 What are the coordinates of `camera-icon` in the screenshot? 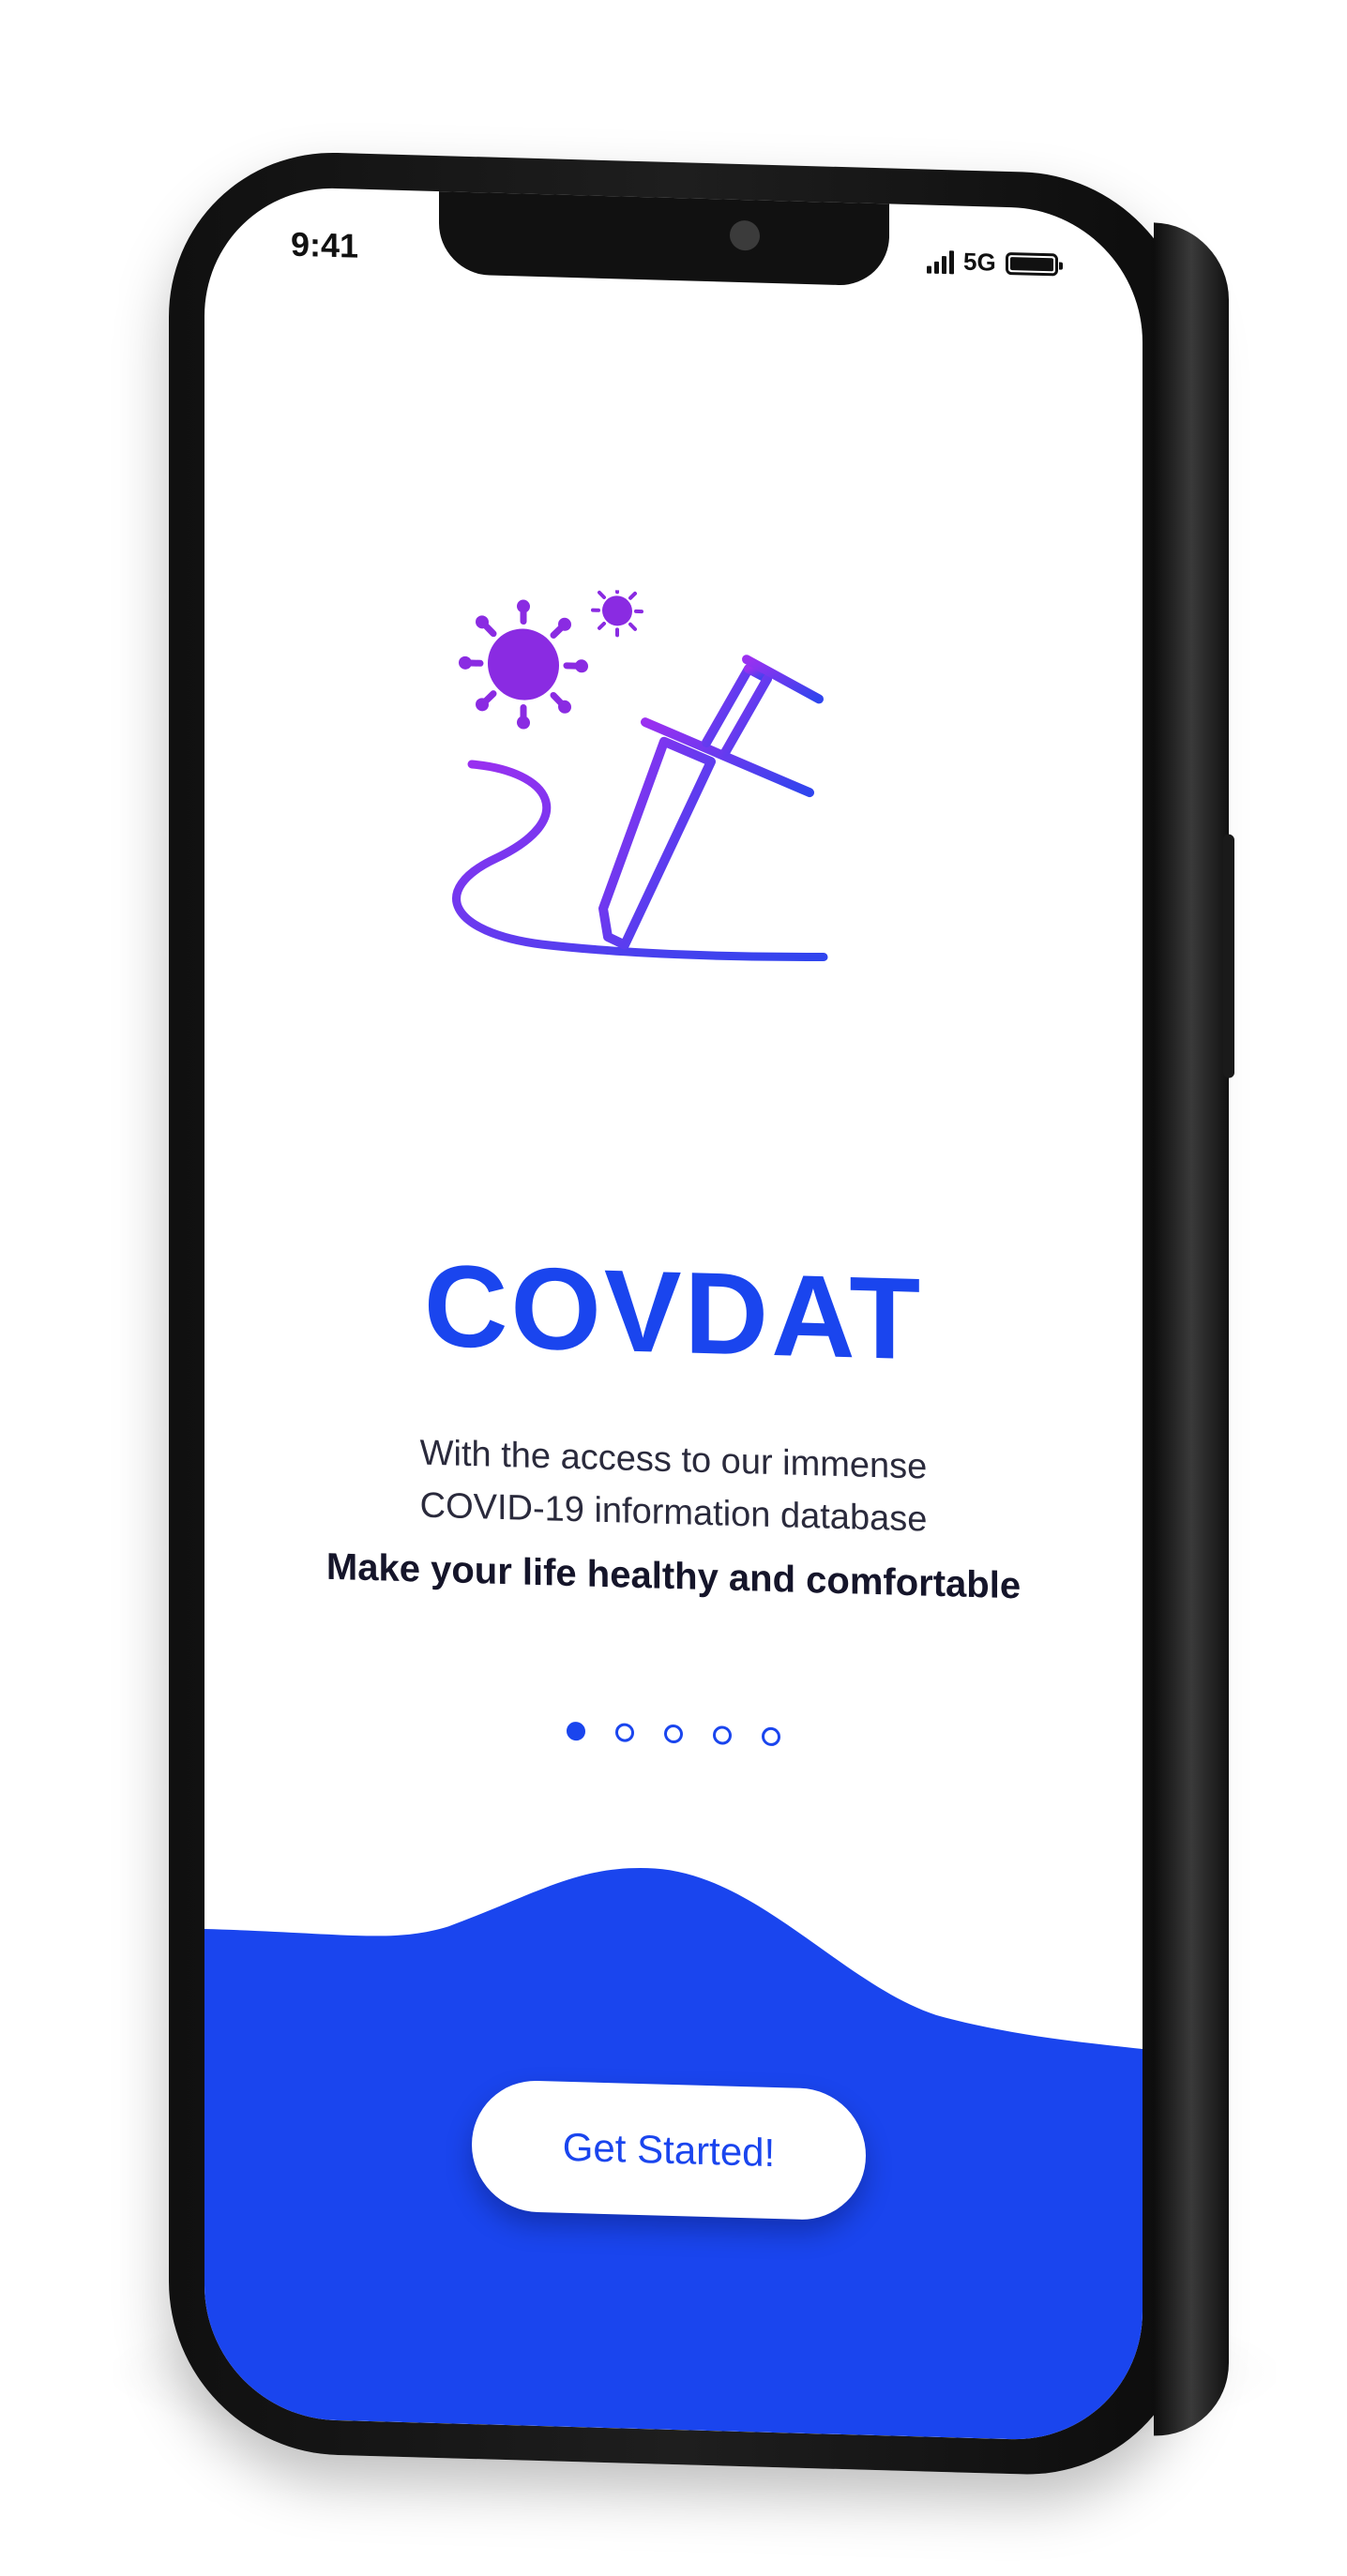 It's located at (745, 235).